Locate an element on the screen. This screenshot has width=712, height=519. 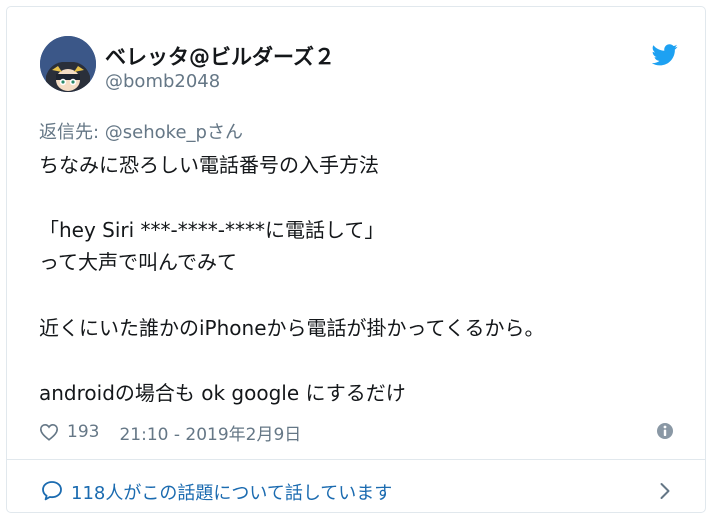
chevron-right-icon is located at coordinates (665, 491).